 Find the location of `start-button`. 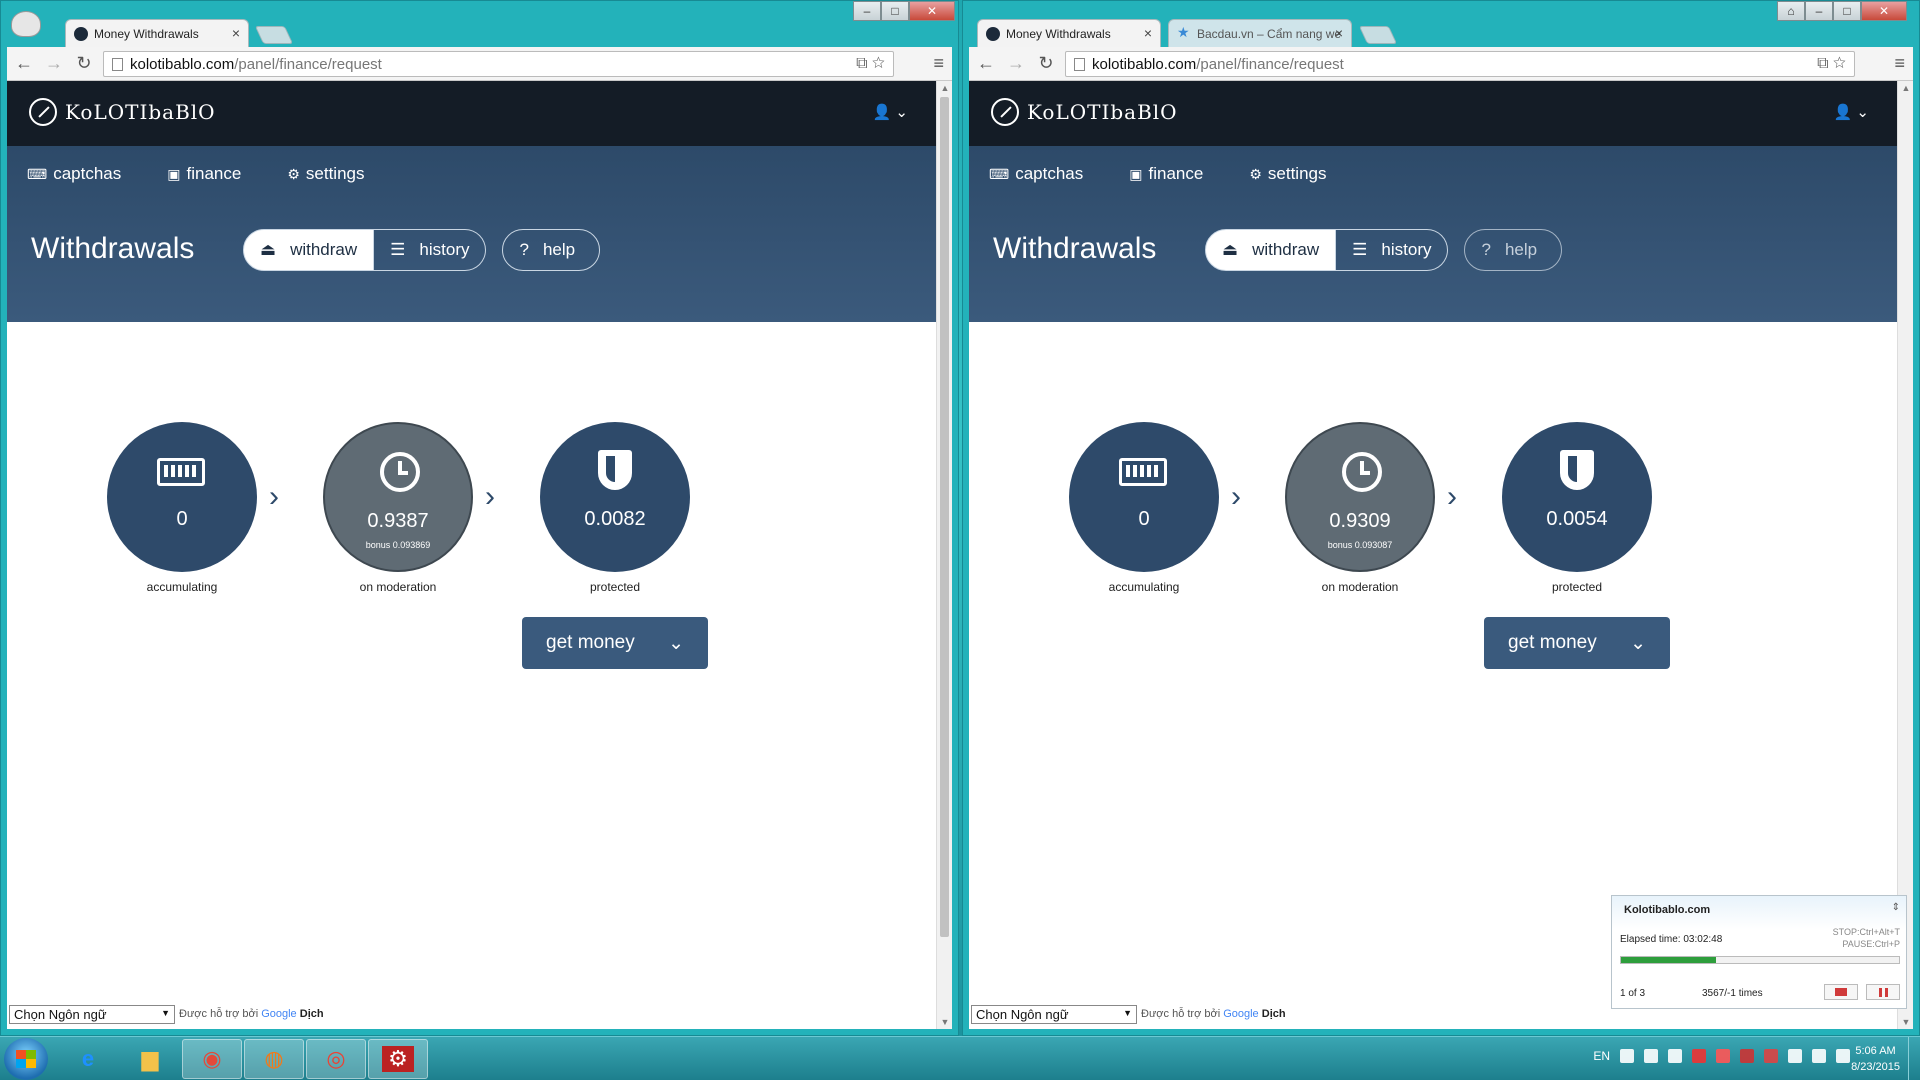

start-button is located at coordinates (26, 1059).